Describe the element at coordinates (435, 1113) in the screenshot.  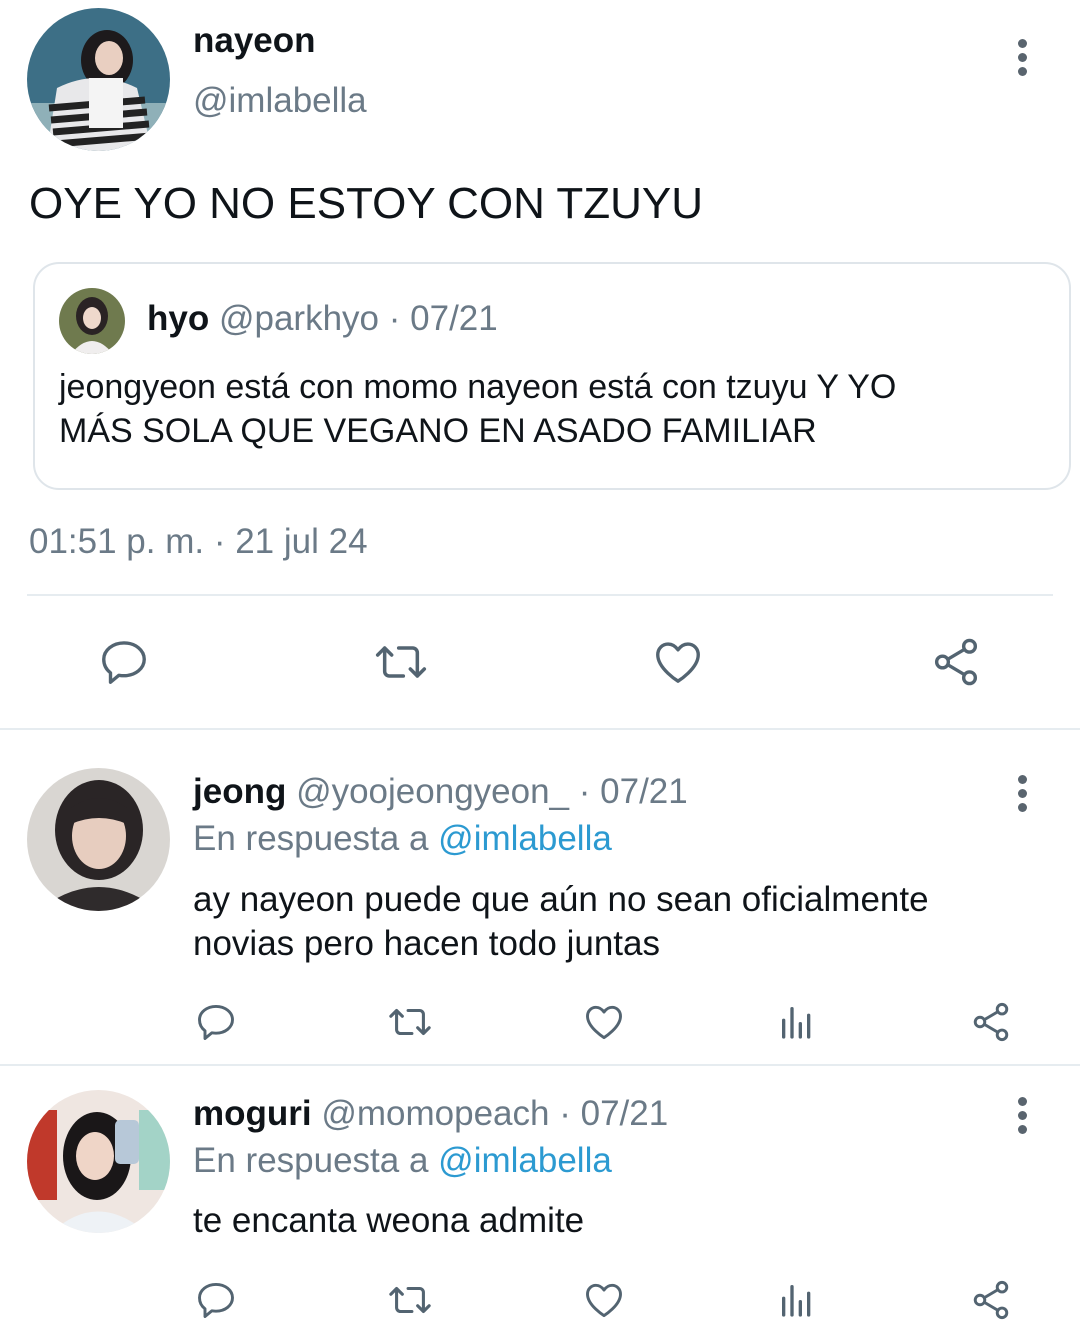
I see `reply-author-handle: @momopeach` at that location.